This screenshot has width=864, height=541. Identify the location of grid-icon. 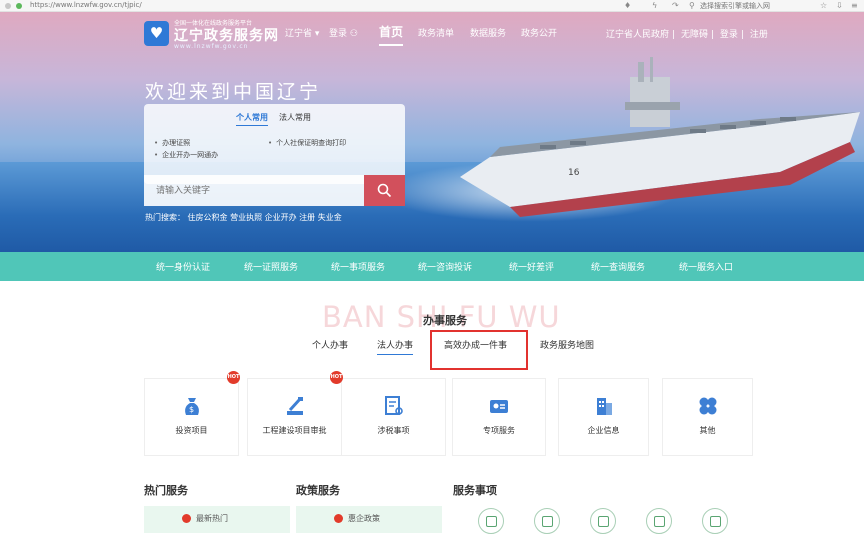
(707, 406).